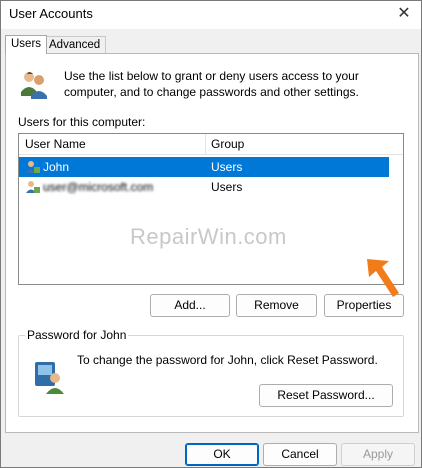  What do you see at coordinates (34, 85) in the screenshot?
I see `users-group-icon` at bounding box center [34, 85].